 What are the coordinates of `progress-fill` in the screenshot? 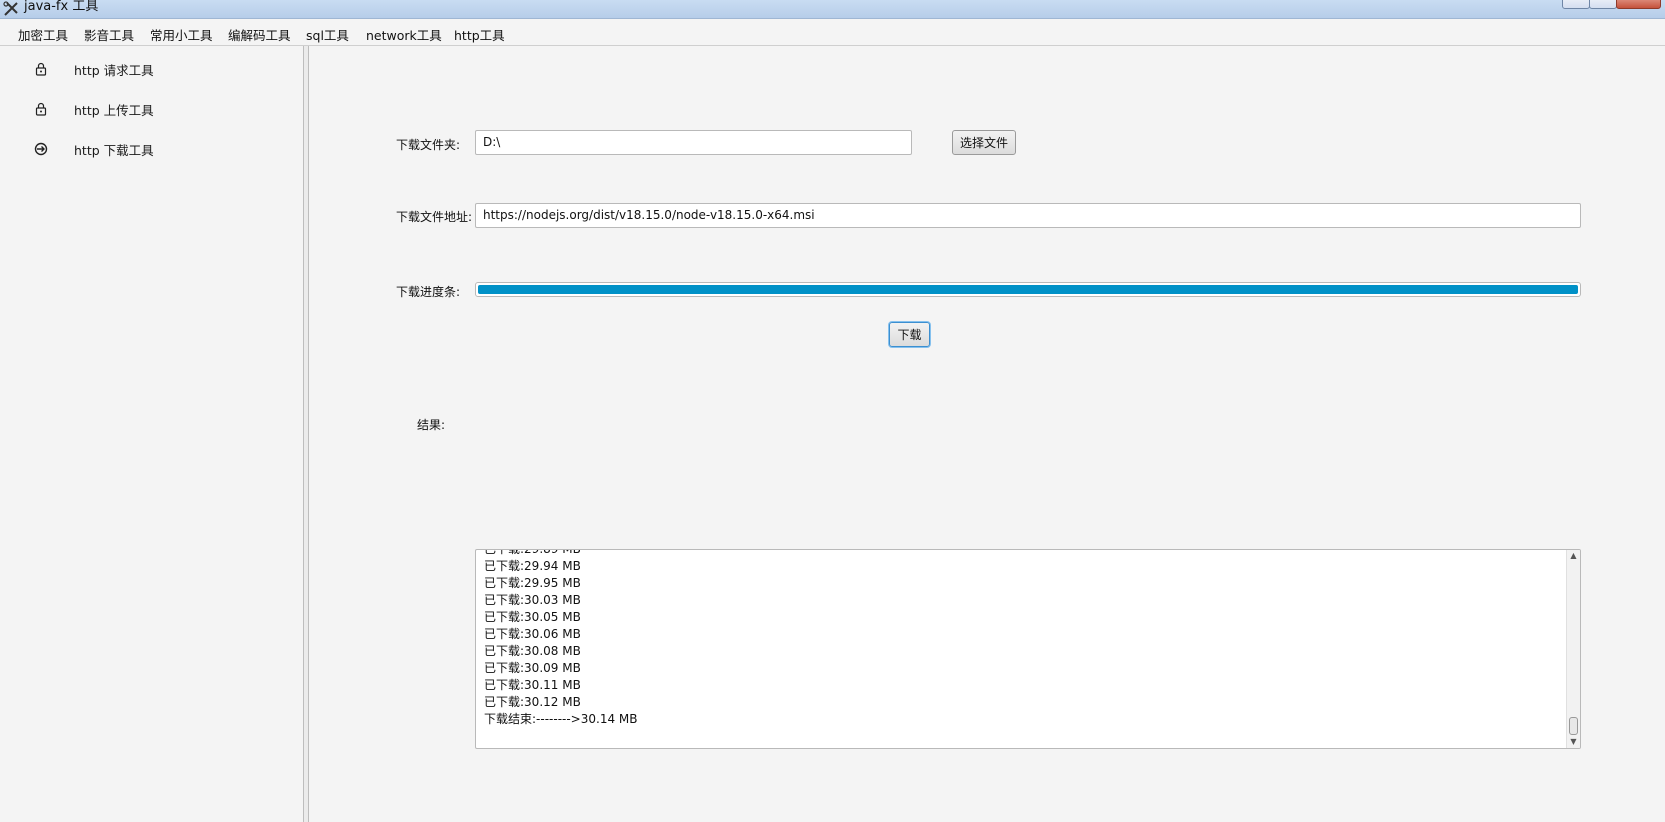 It's located at (1028, 289).